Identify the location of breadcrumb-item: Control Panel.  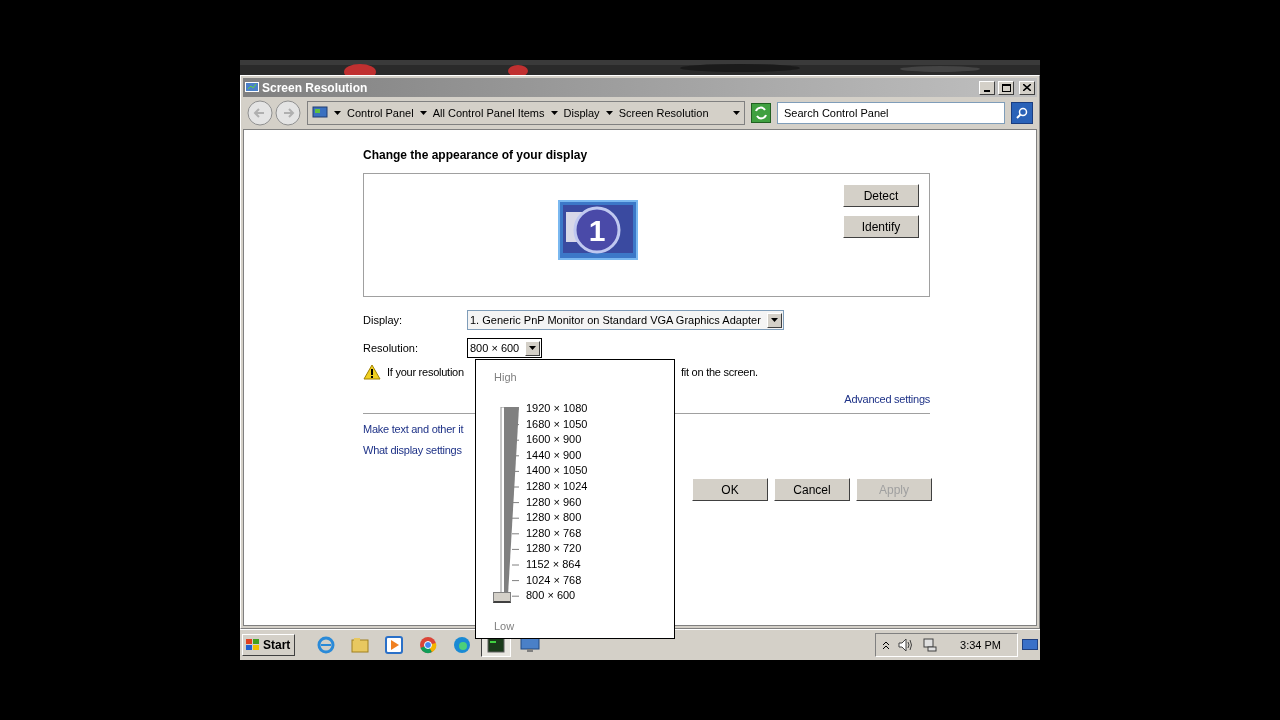
(380, 113).